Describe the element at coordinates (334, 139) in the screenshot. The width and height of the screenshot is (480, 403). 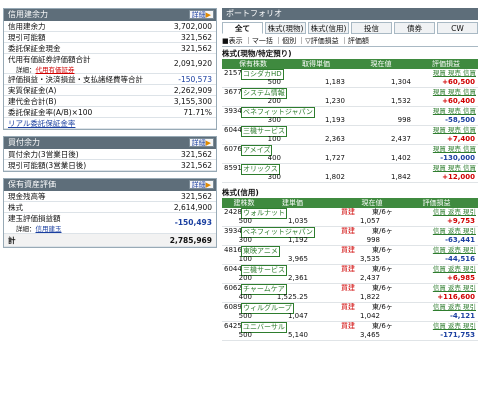
I see `cost-price: 2,363` at that location.